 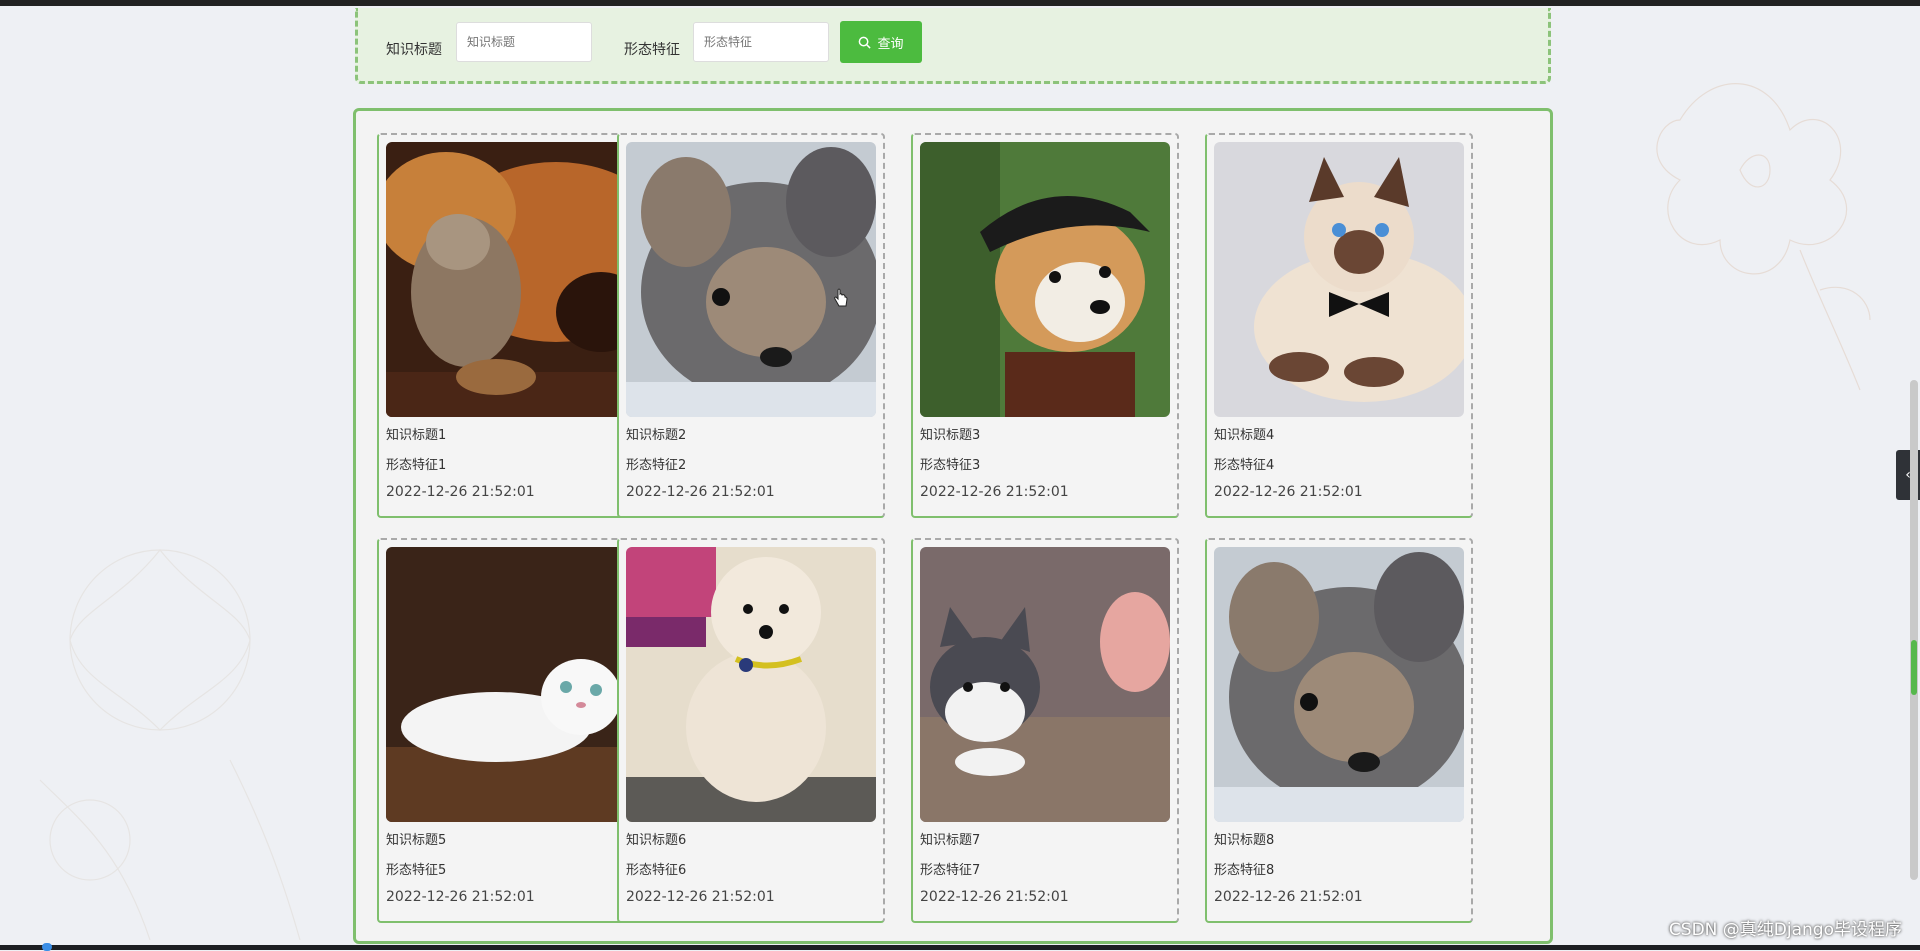 What do you see at coordinates (950, 870) in the screenshot?
I see `card-feature: 形态特征7` at bounding box center [950, 870].